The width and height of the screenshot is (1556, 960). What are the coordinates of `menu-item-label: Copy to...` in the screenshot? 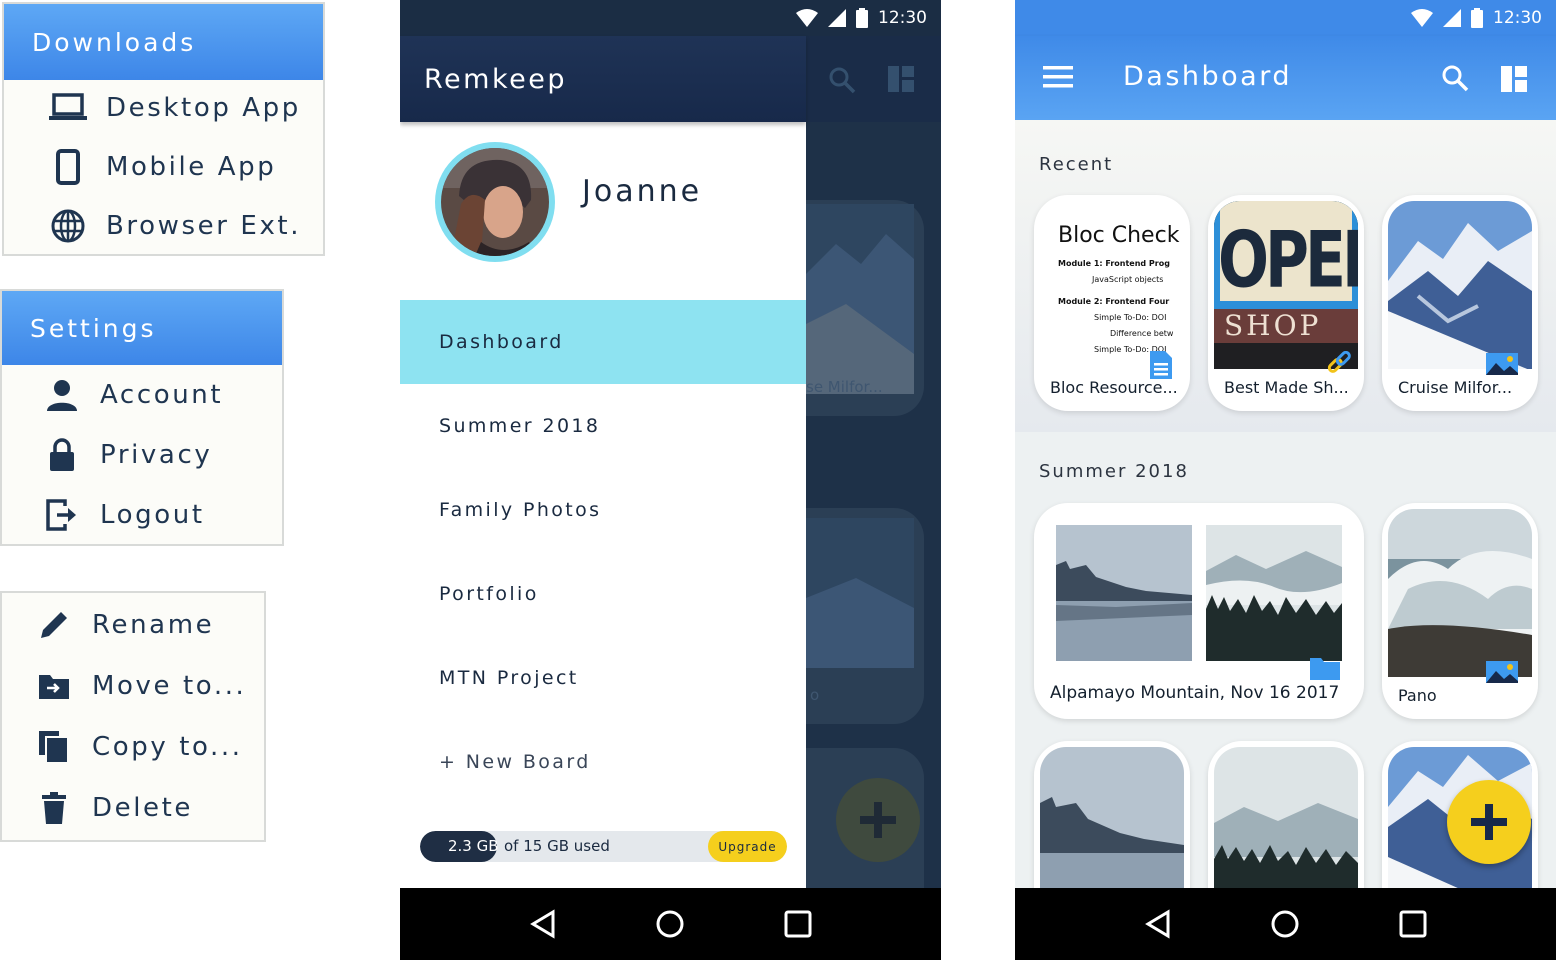 It's located at (167, 747).